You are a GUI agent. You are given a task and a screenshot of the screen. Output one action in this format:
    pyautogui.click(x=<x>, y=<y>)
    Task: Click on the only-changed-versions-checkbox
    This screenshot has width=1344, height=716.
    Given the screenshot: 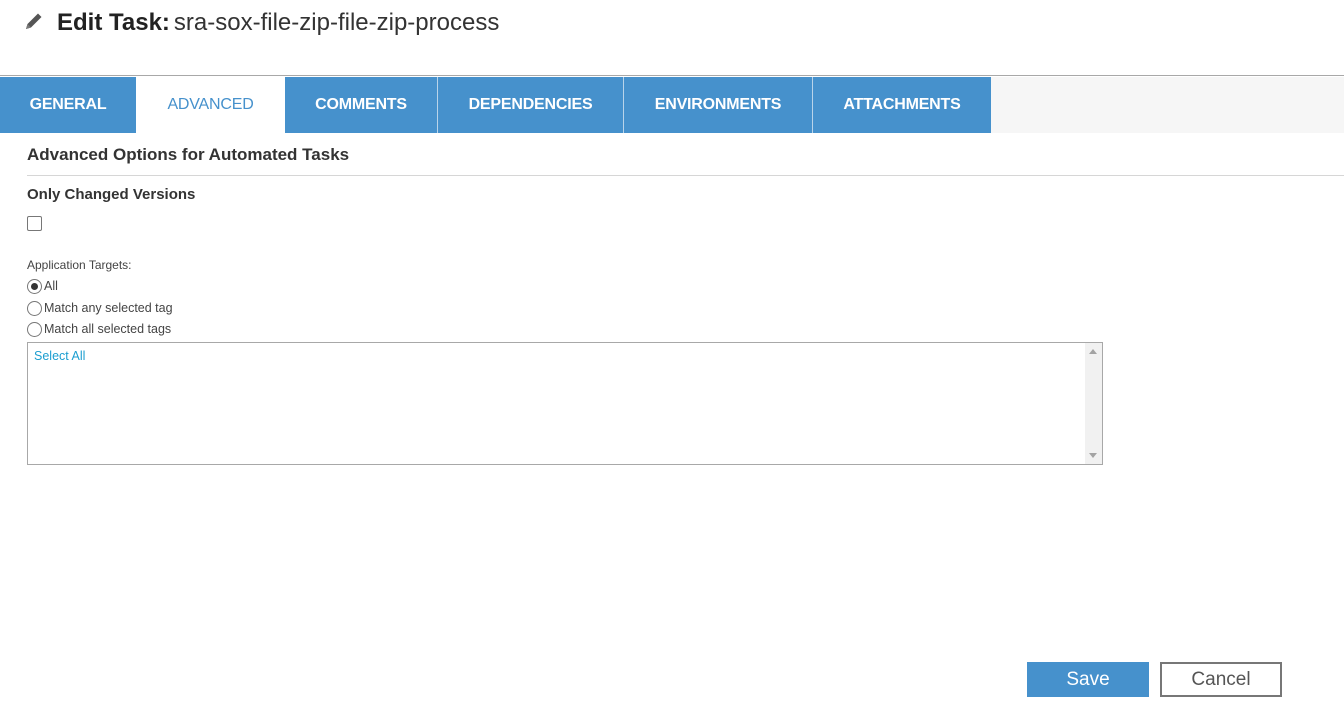 What is the action you would take?
    pyautogui.click(x=34, y=223)
    